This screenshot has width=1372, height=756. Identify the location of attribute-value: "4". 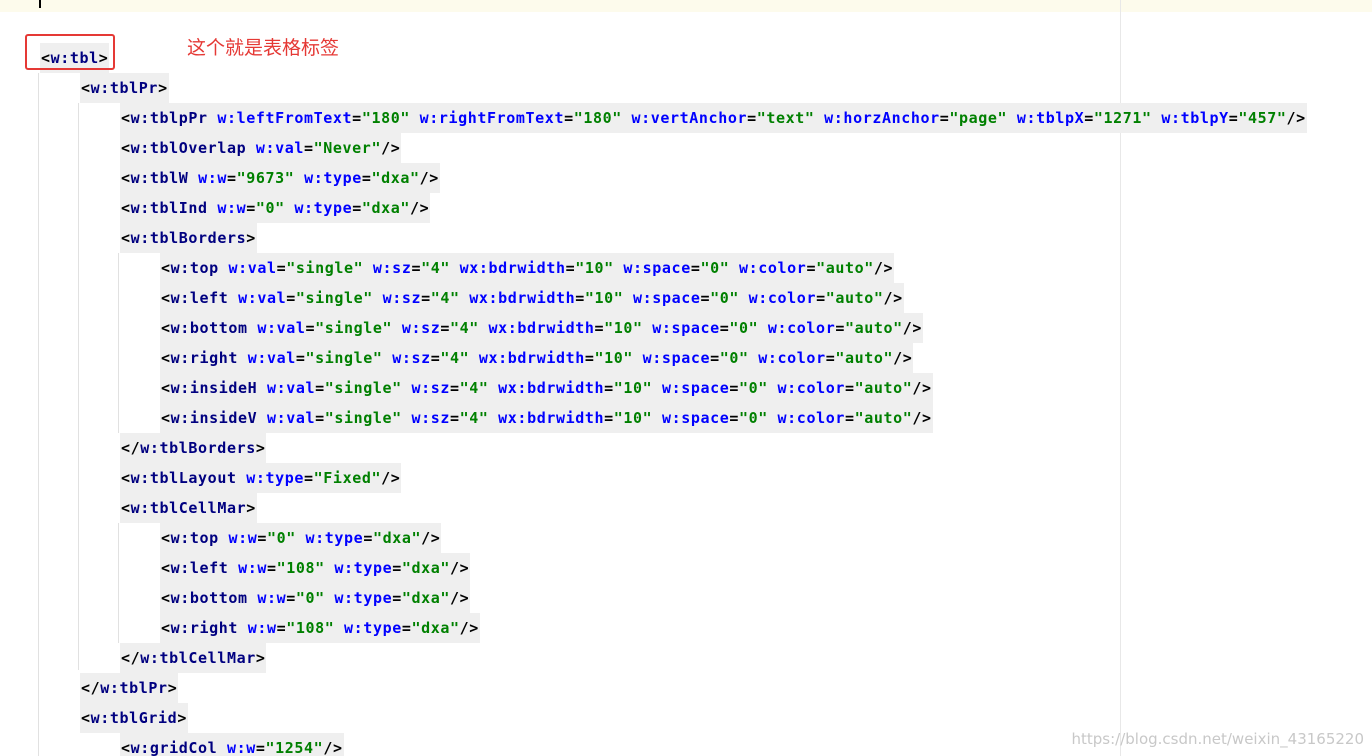
(435, 268).